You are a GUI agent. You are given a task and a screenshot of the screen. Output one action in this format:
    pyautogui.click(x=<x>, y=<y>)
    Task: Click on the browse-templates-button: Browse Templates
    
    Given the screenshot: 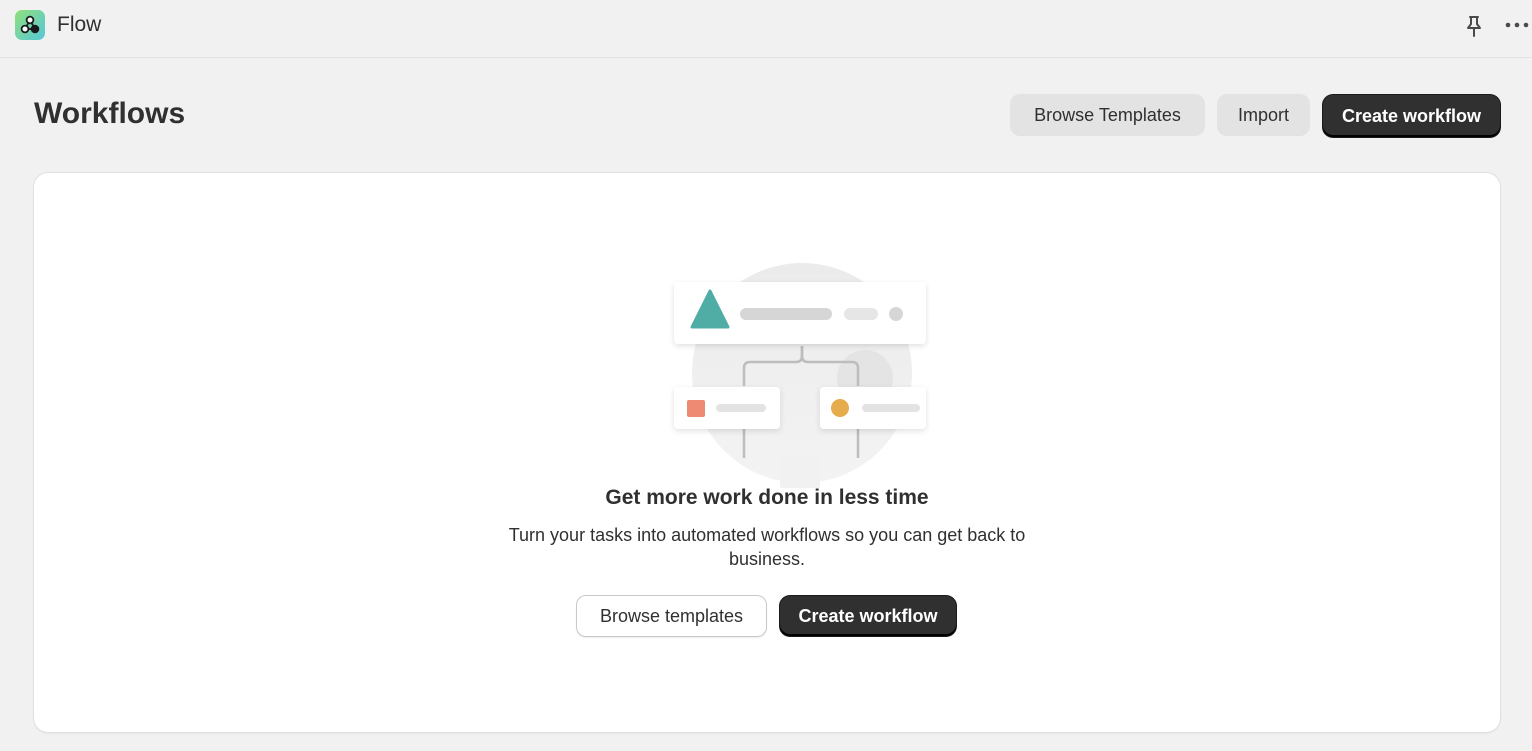 What is the action you would take?
    pyautogui.click(x=1107, y=115)
    